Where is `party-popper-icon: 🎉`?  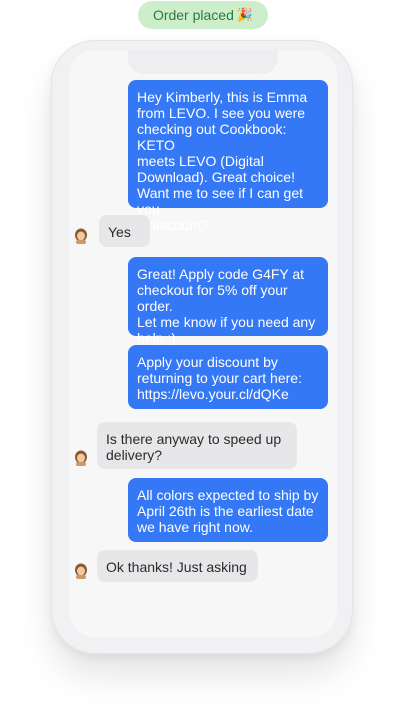 party-popper-icon: 🎉 is located at coordinates (245, 14).